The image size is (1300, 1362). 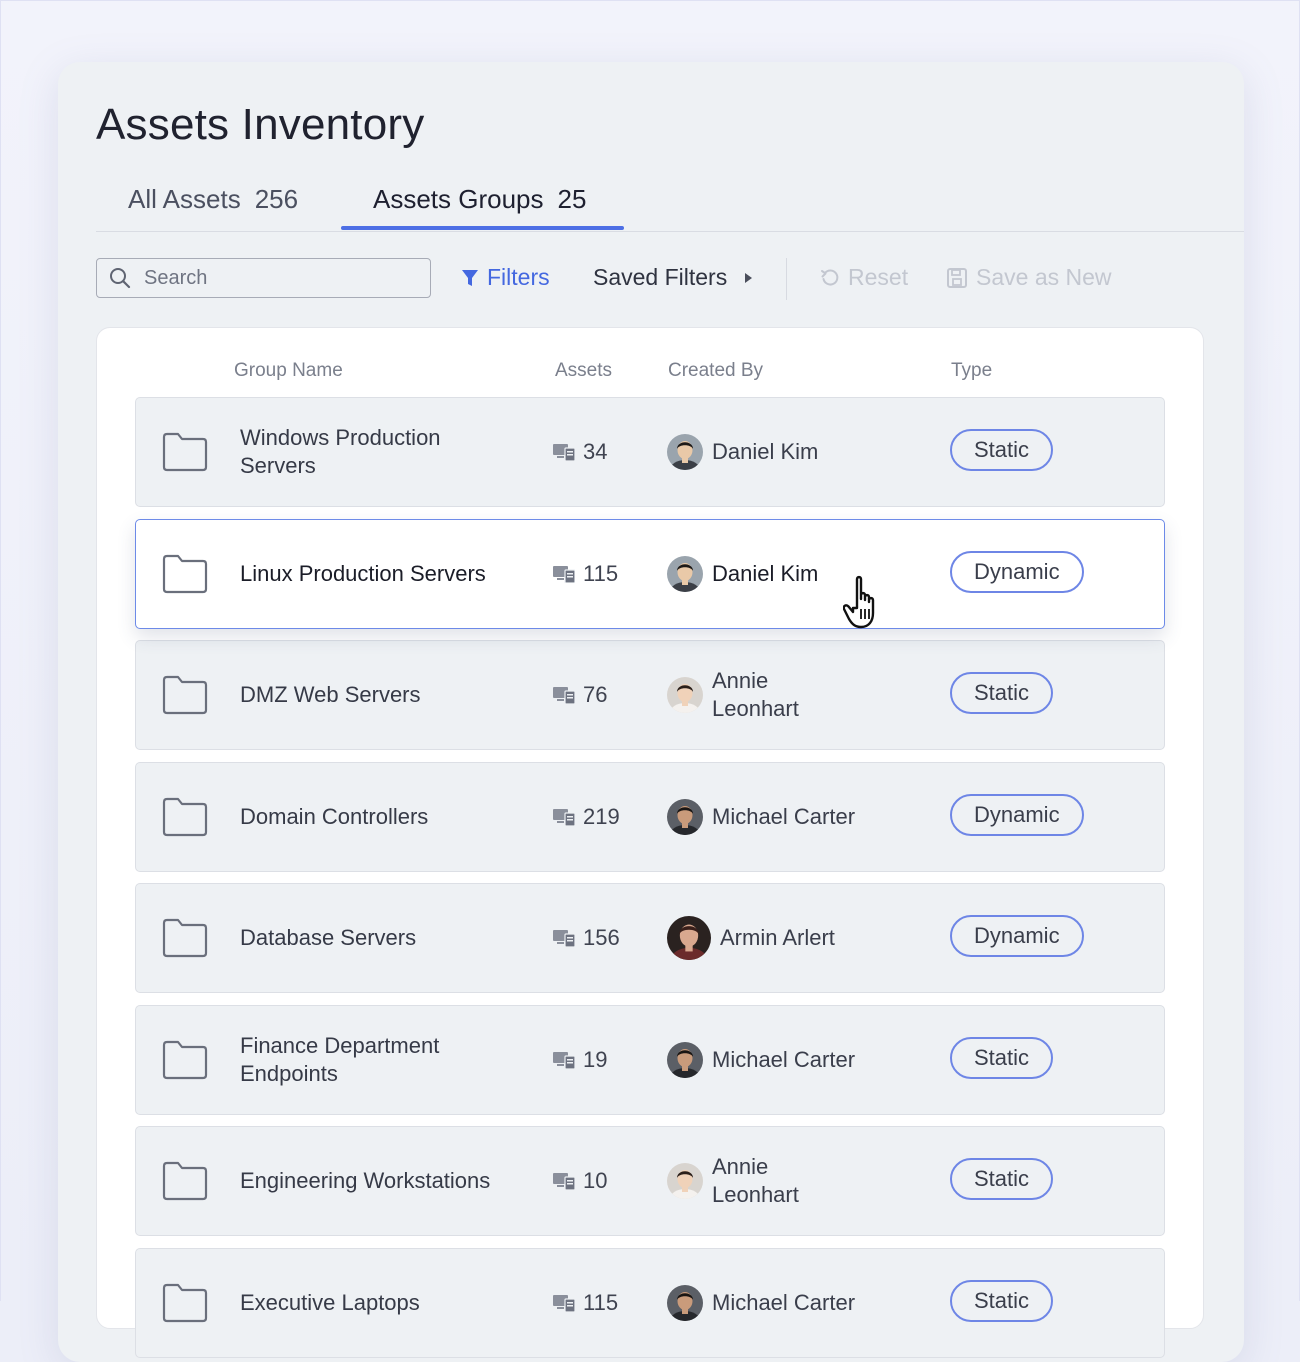 What do you see at coordinates (1044, 277) in the screenshot?
I see `save-as-new-label: Save as New` at bounding box center [1044, 277].